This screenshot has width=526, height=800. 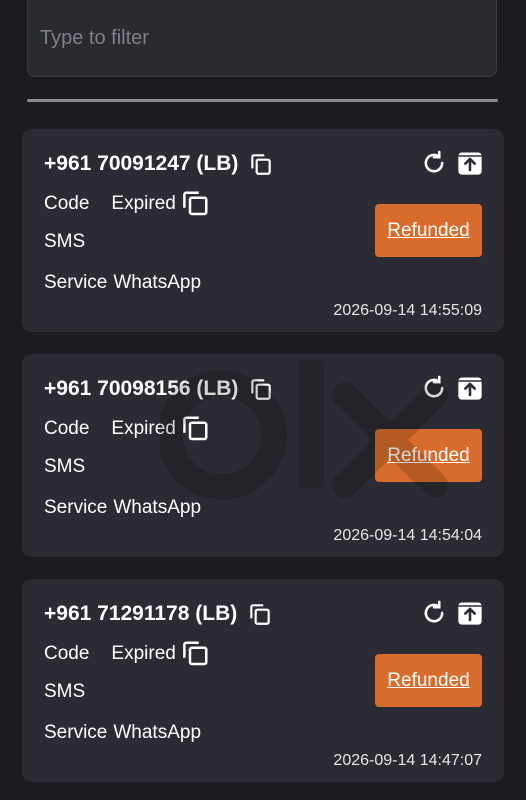 I want to click on phone-number: +961 71291178 (LB), so click(x=141, y=613).